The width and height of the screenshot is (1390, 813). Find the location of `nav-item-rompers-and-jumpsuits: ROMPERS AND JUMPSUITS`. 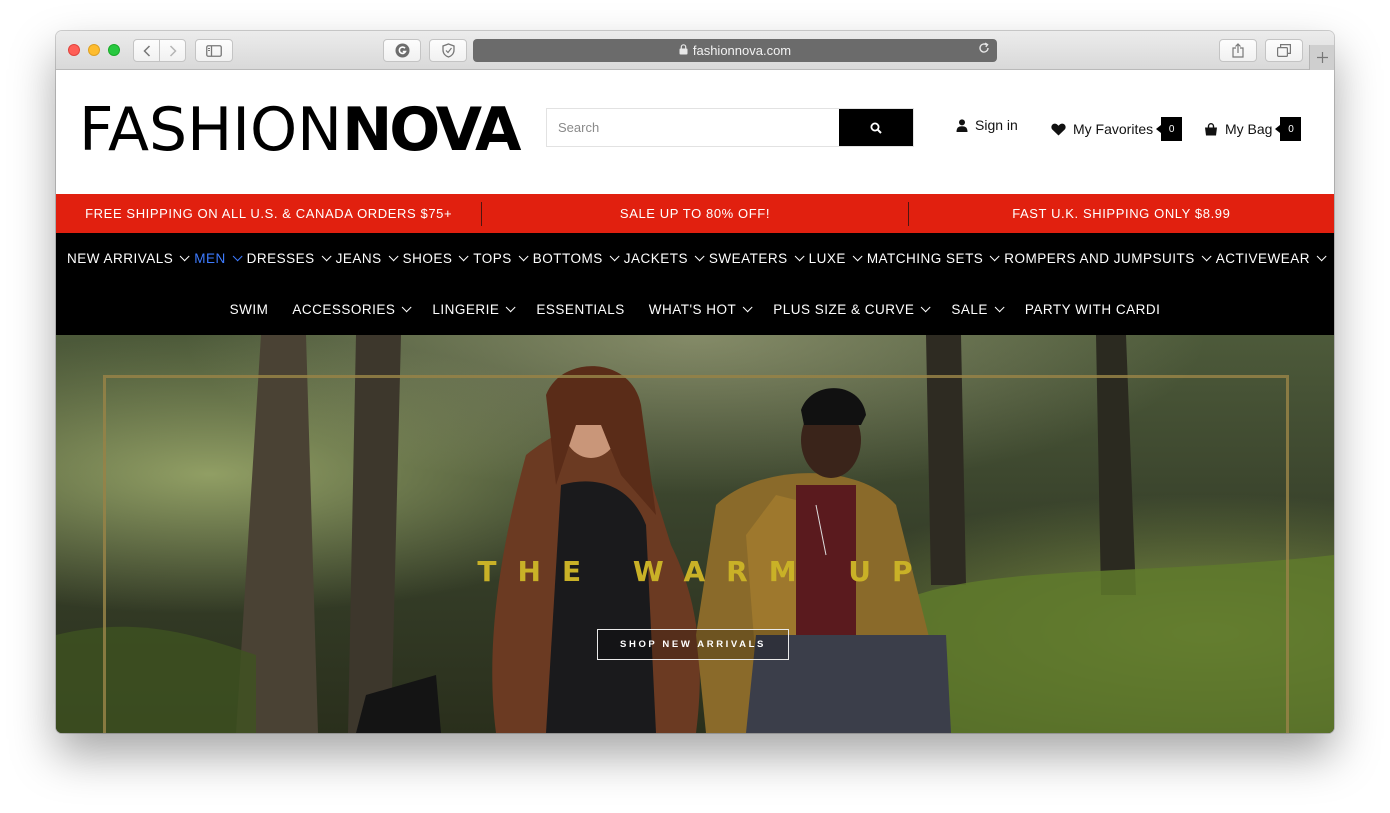

nav-item-rompers-and-jumpsuits: ROMPERS AND JUMPSUITS is located at coordinates (1108, 258).